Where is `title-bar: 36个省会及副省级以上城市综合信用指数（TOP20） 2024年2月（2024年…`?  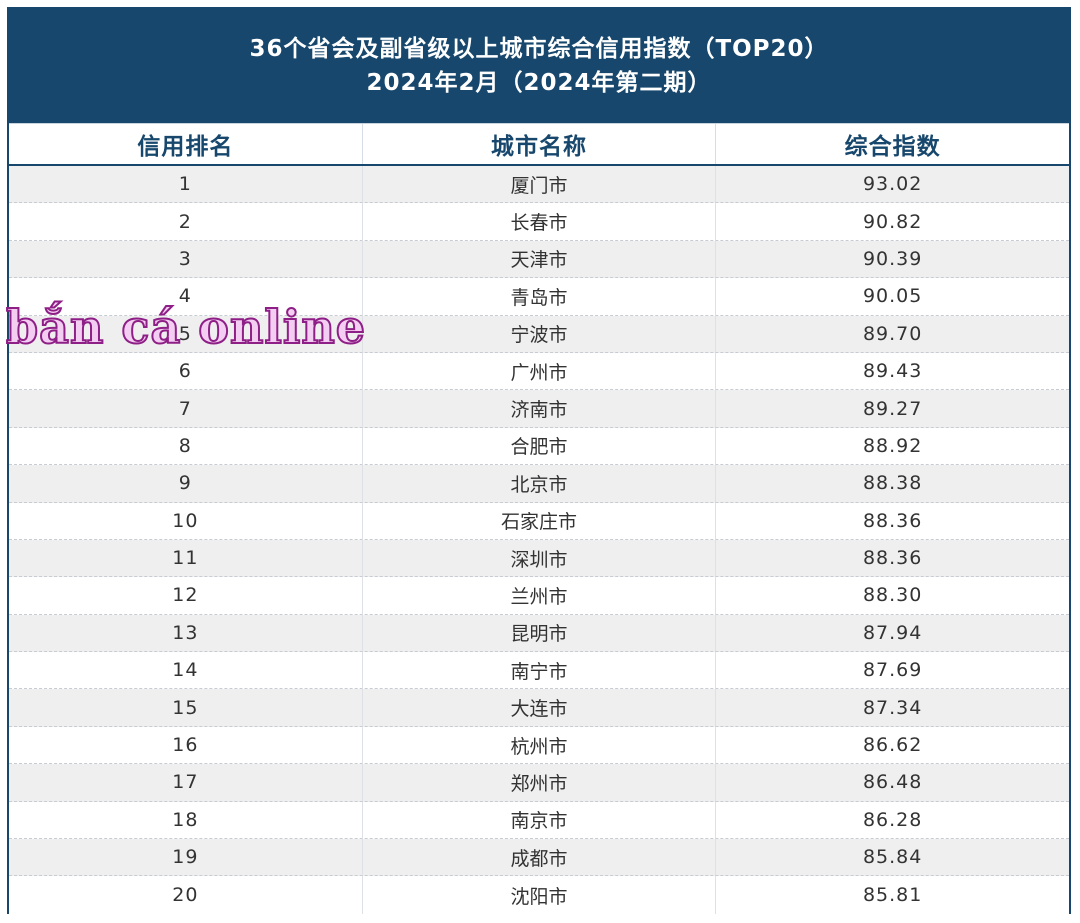 title-bar: 36个省会及副省级以上城市综合信用指数（TOP20） 2024年2月（2024年… is located at coordinates (539, 66).